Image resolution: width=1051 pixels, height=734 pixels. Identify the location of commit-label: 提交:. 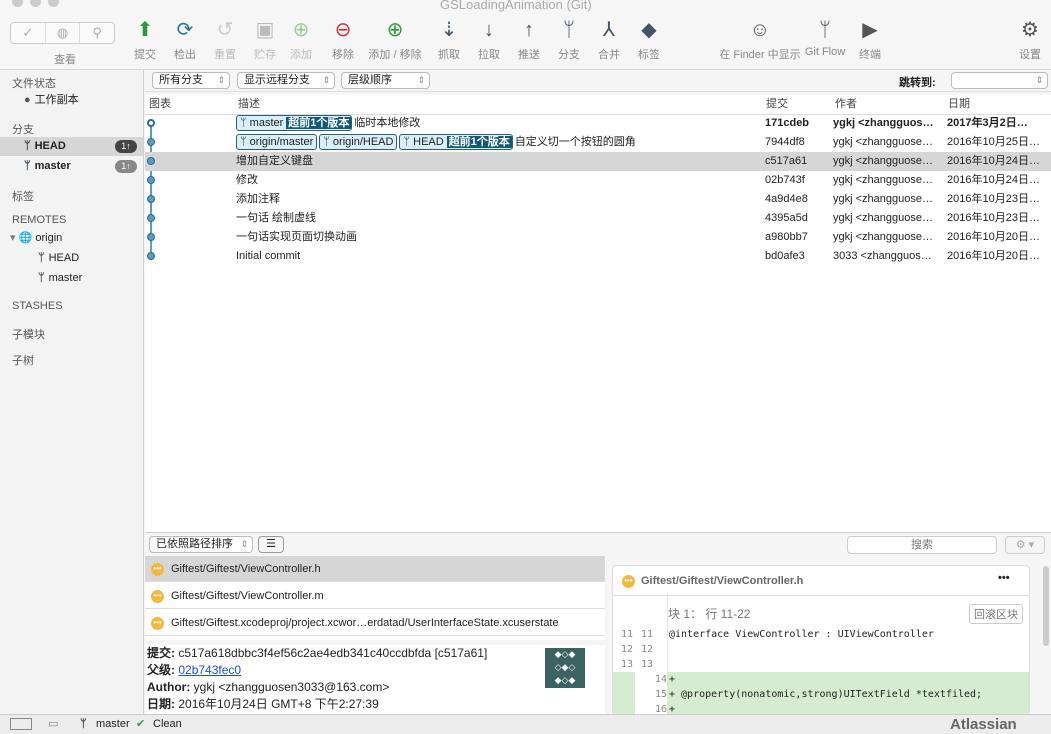
(161, 653).